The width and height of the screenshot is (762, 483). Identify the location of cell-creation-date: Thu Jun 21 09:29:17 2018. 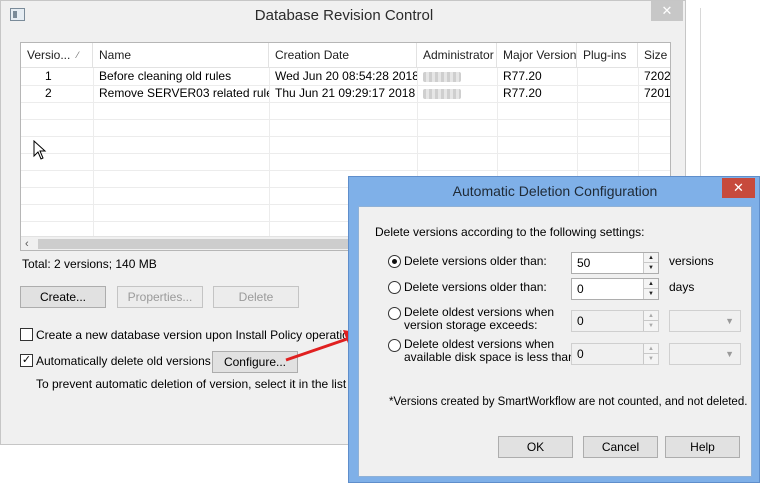
(345, 93).